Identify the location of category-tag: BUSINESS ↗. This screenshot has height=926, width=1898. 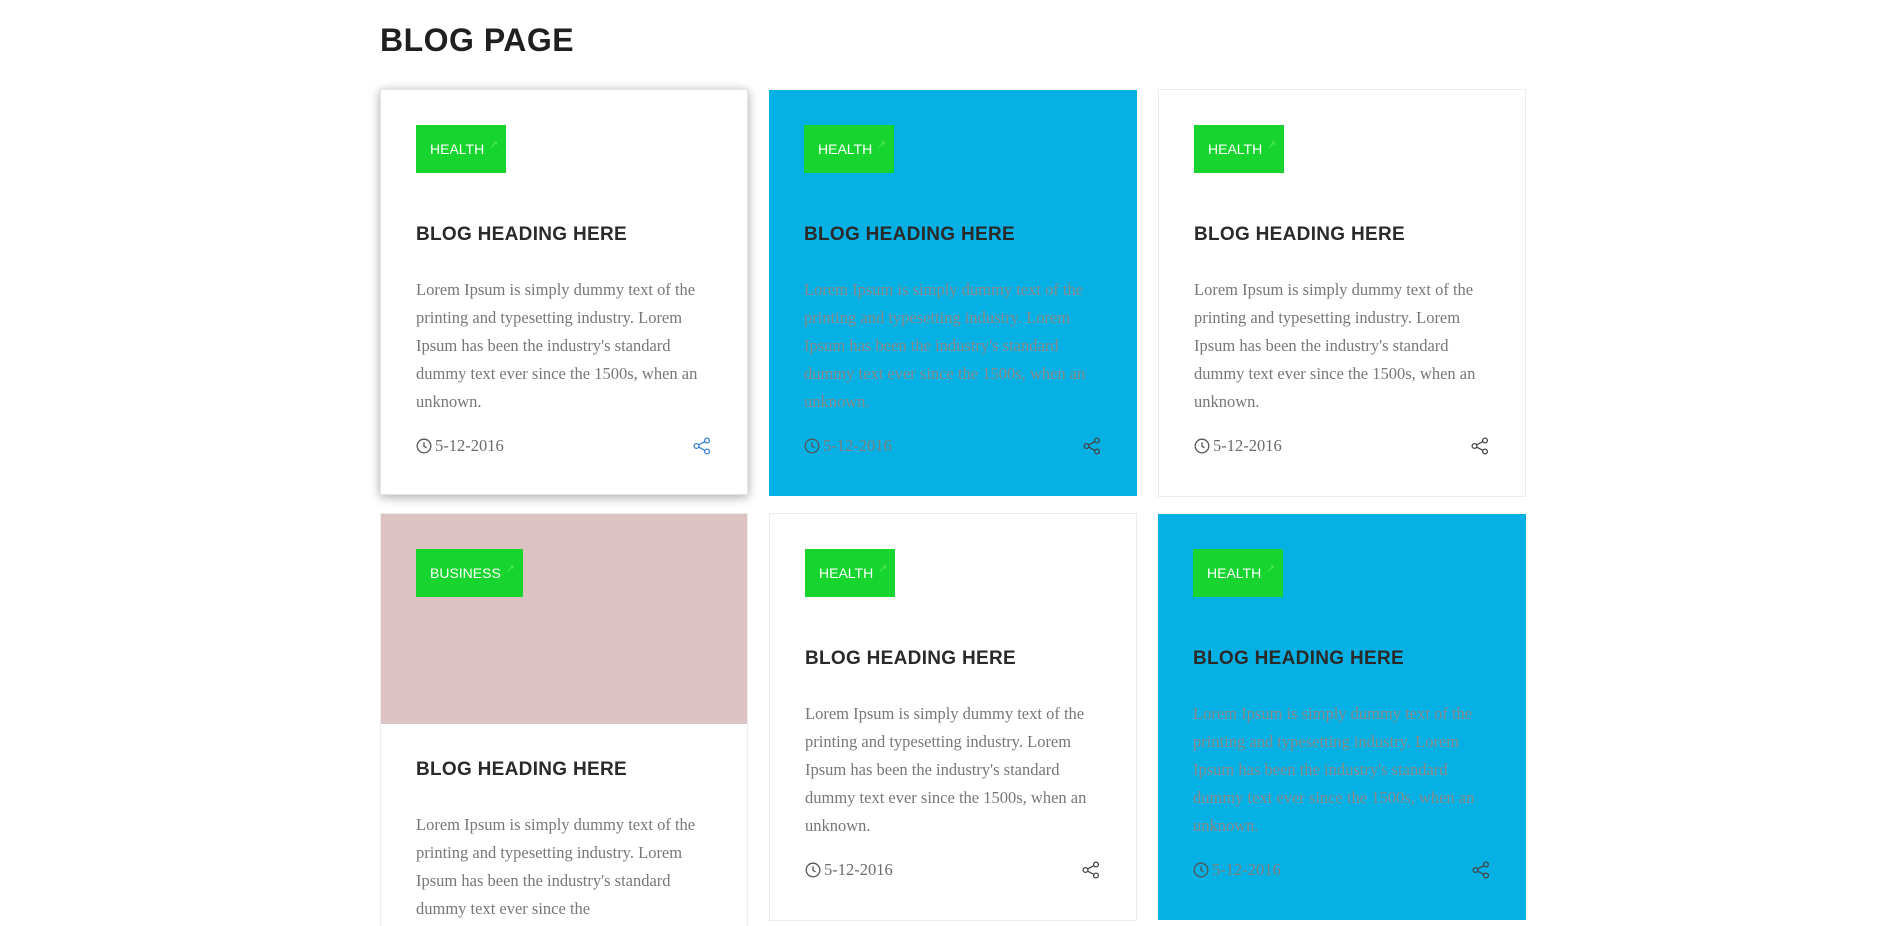
(469, 573).